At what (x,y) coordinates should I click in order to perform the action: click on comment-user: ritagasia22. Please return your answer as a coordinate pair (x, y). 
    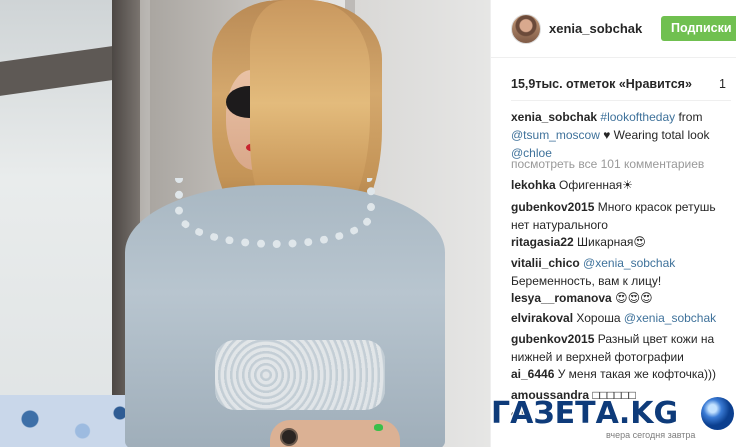
    Looking at the image, I should click on (542, 242).